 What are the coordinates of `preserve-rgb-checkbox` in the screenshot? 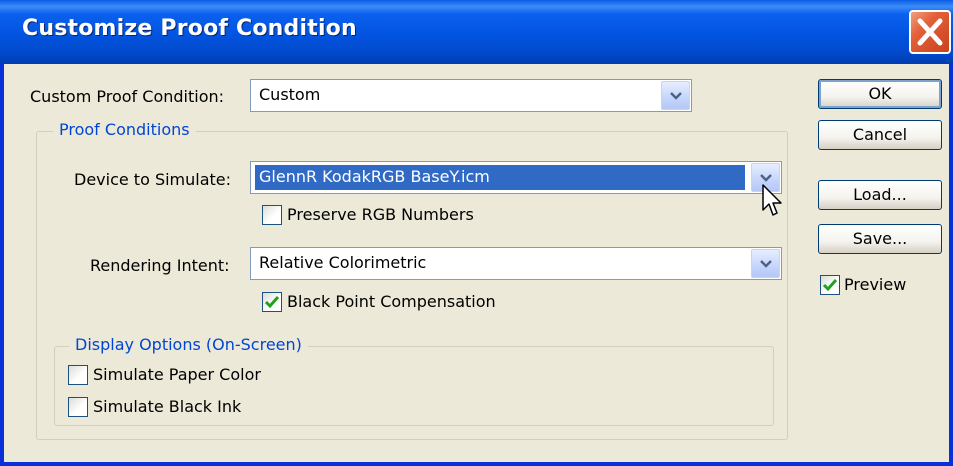 It's located at (272, 215).